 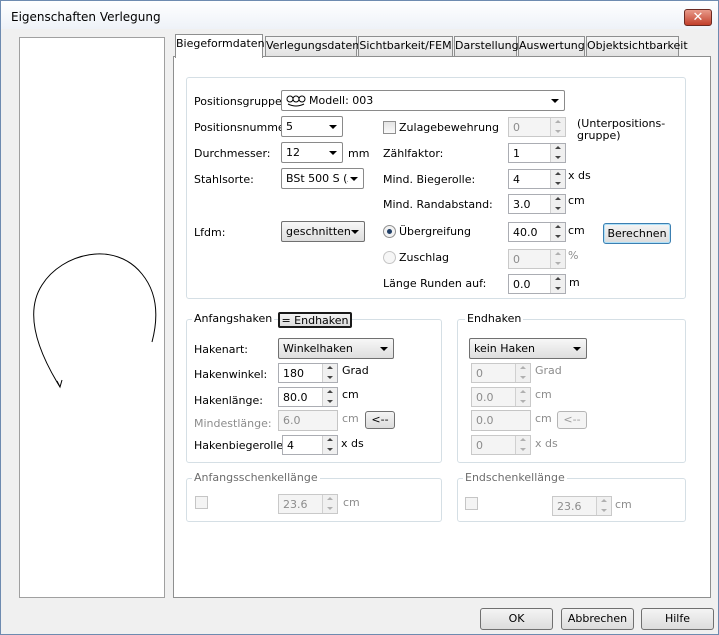 I want to click on endschenkel-checkbox, so click(x=471, y=503).